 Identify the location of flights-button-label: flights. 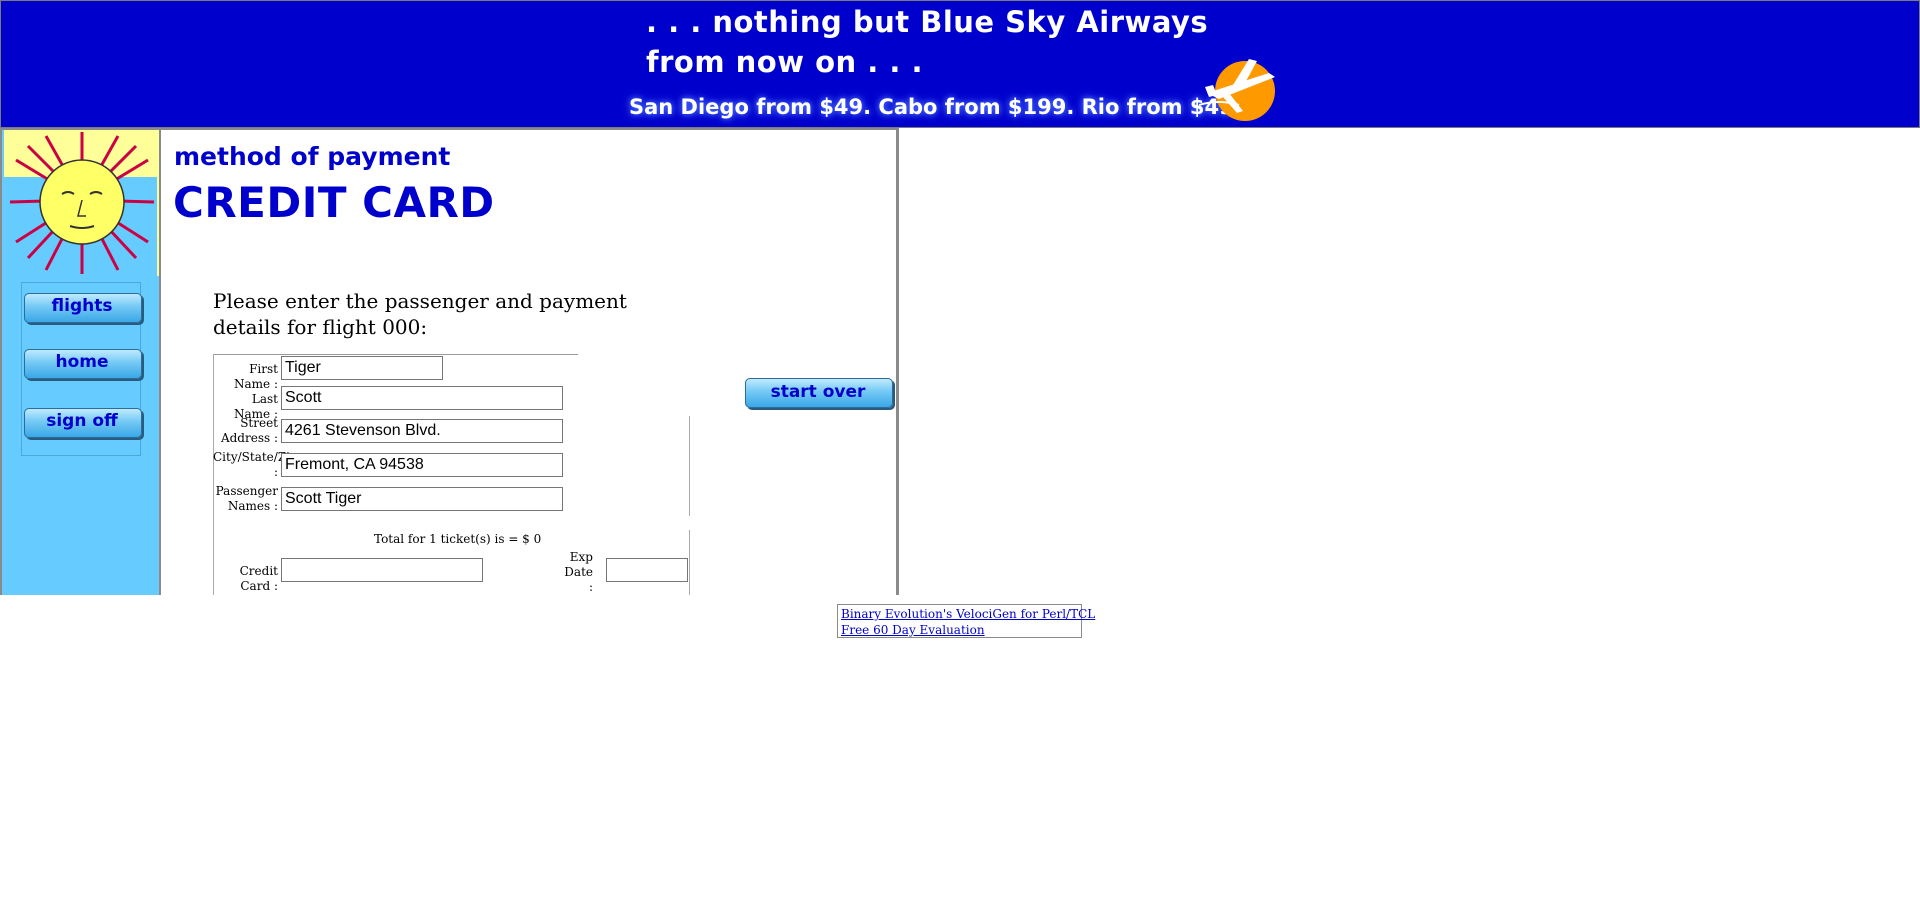
(82, 306).